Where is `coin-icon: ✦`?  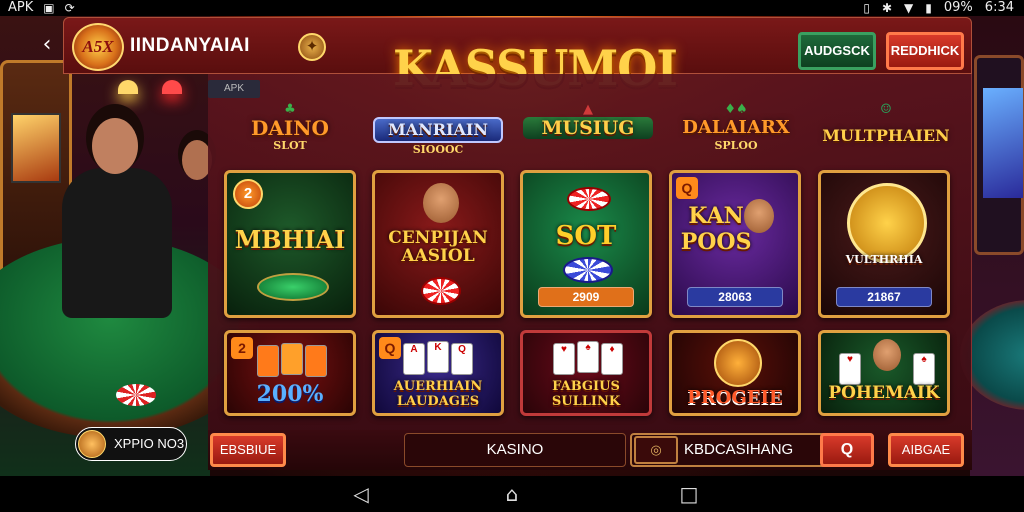
coin-icon: ✦ is located at coordinates (312, 47).